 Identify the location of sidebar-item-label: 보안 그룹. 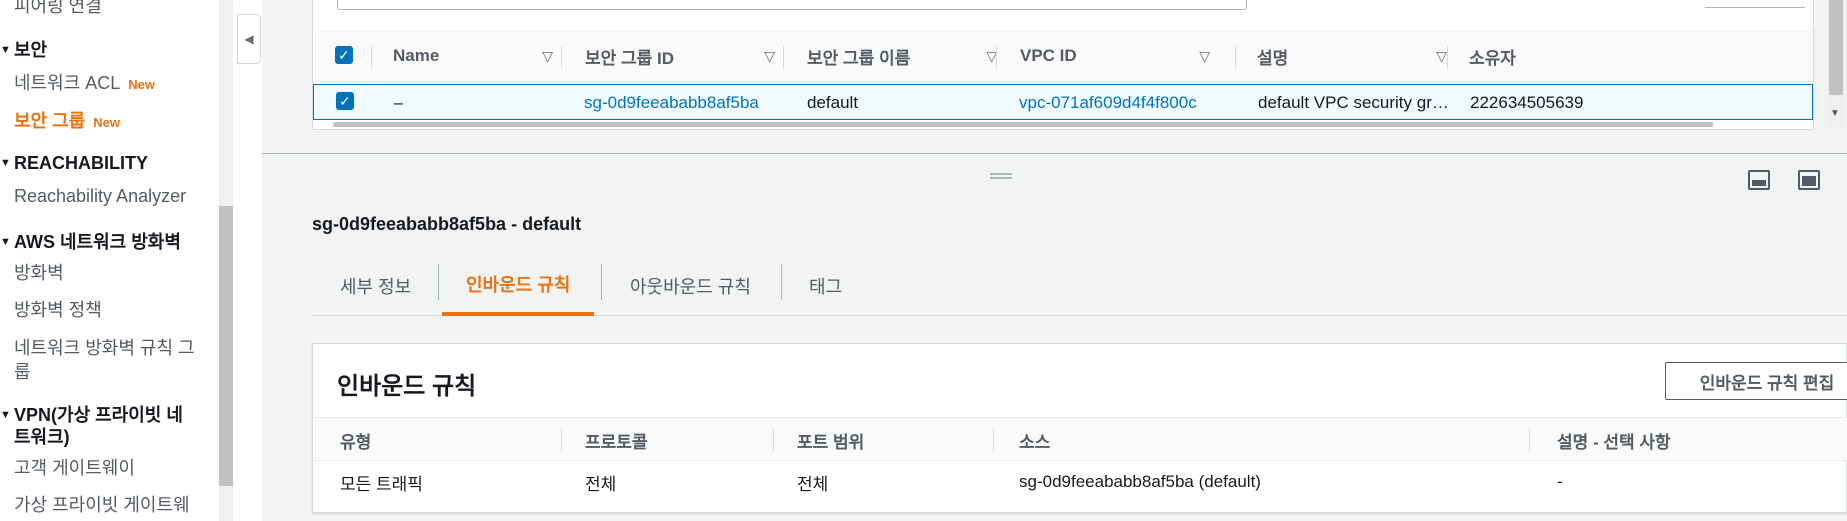
(50, 121).